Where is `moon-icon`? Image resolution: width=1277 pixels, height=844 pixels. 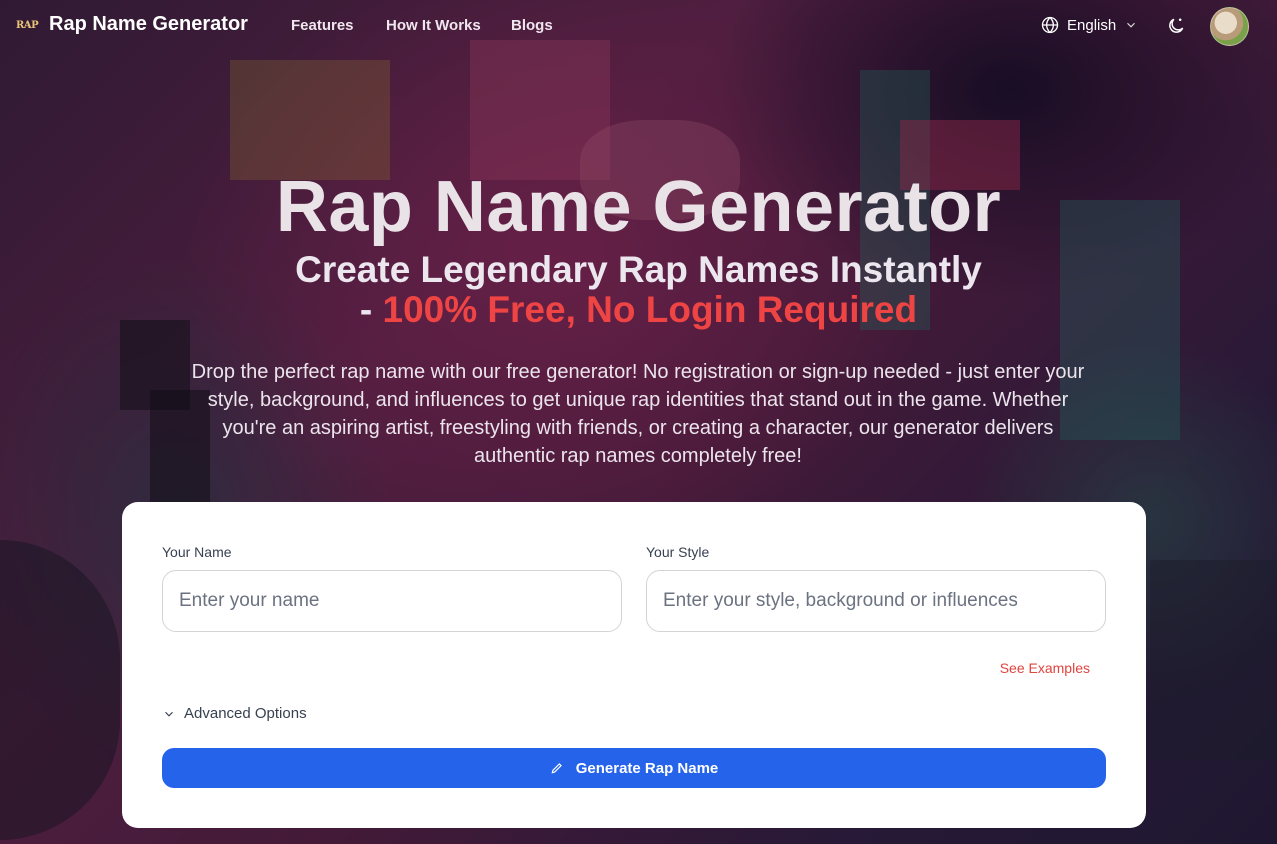 moon-icon is located at coordinates (1176, 26).